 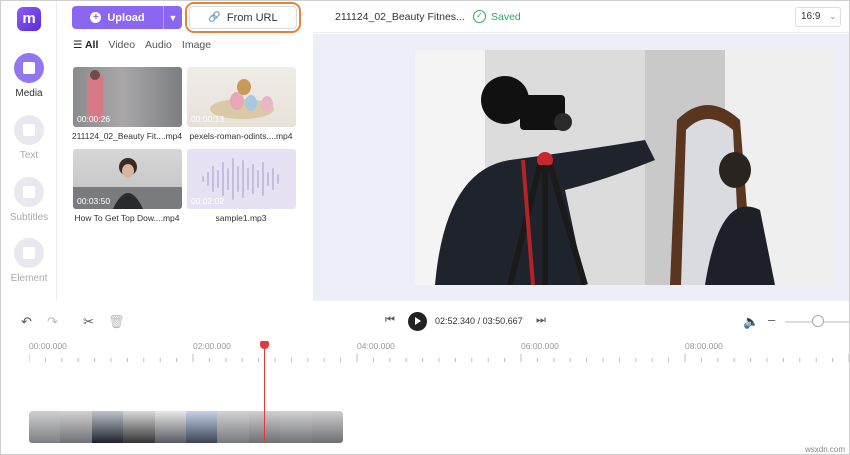 I want to click on rail-element: Element, so click(x=29, y=261).